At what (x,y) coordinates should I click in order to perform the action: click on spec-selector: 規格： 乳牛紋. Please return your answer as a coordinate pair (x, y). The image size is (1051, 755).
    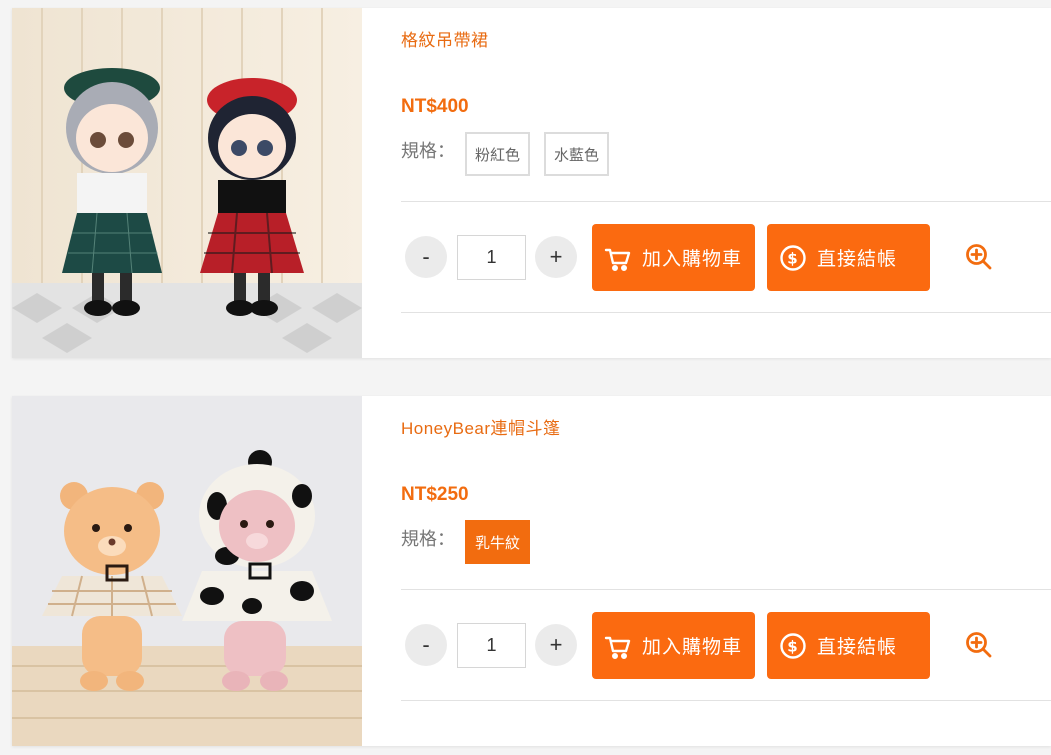
    Looking at the image, I should click on (472, 543).